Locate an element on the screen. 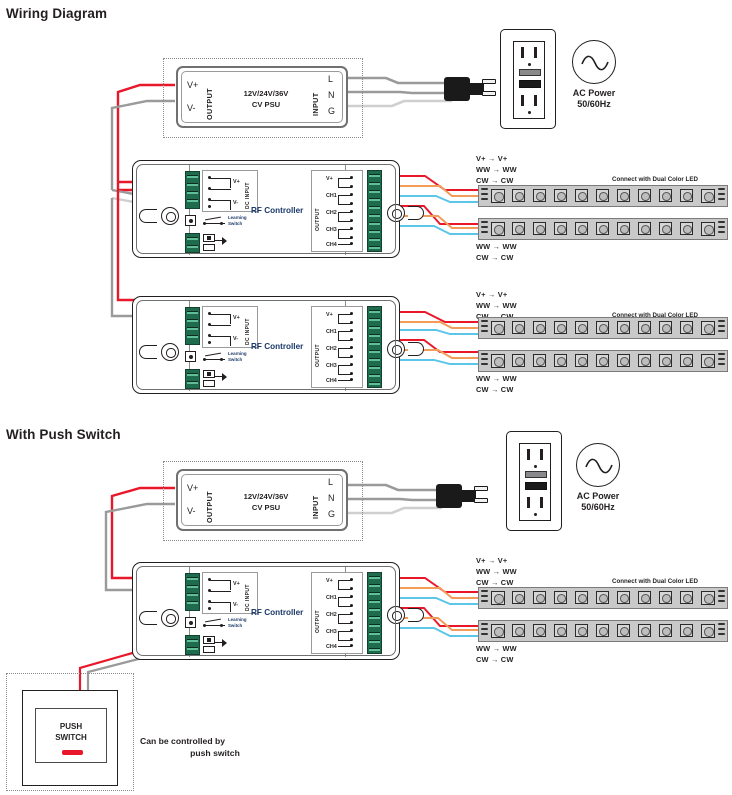  push-switch-indicator is located at coordinates (72, 752).